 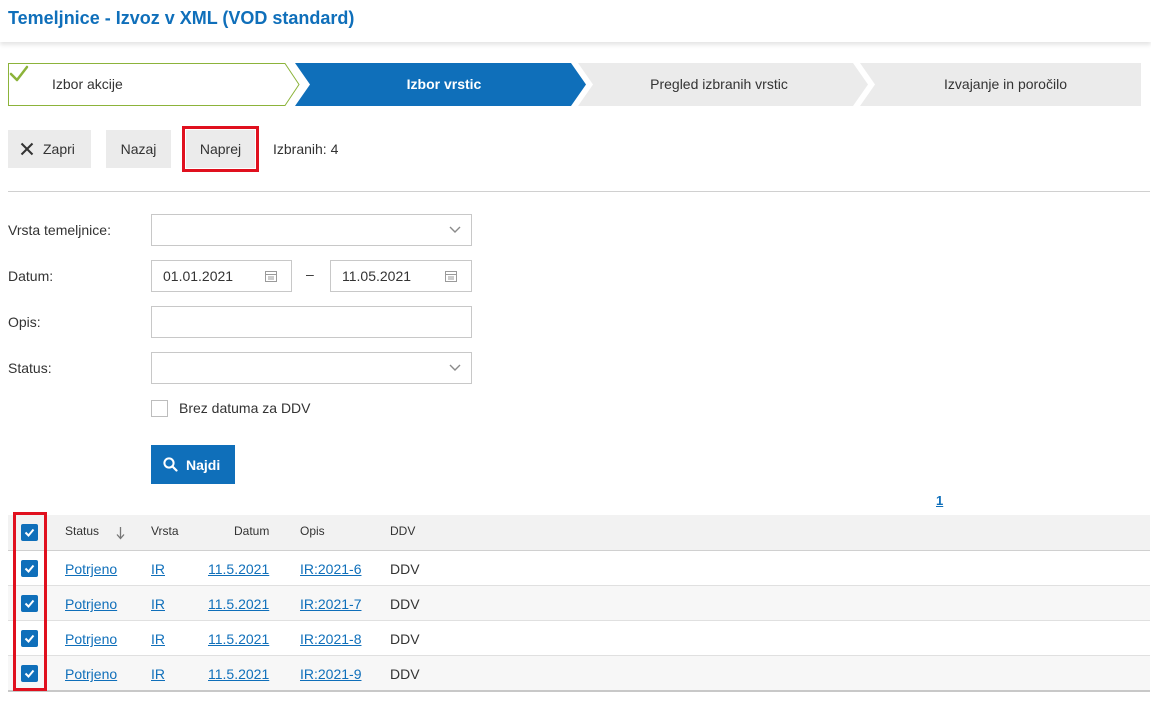 What do you see at coordinates (138, 149) in the screenshot?
I see `back-button: Nazaj` at bounding box center [138, 149].